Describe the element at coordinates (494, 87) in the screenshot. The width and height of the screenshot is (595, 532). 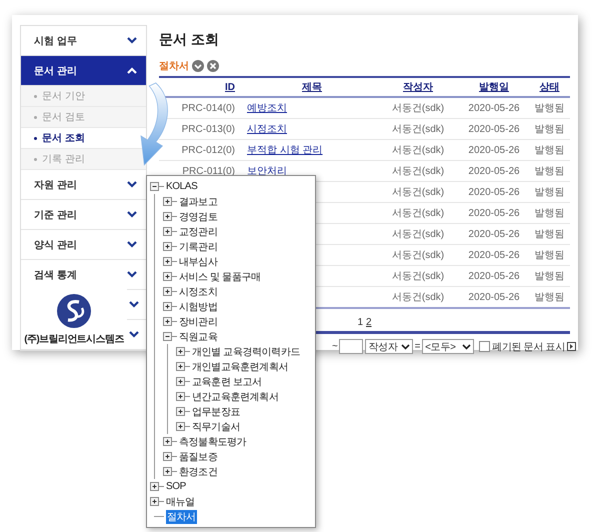
I see `column-header: 발행일` at that location.